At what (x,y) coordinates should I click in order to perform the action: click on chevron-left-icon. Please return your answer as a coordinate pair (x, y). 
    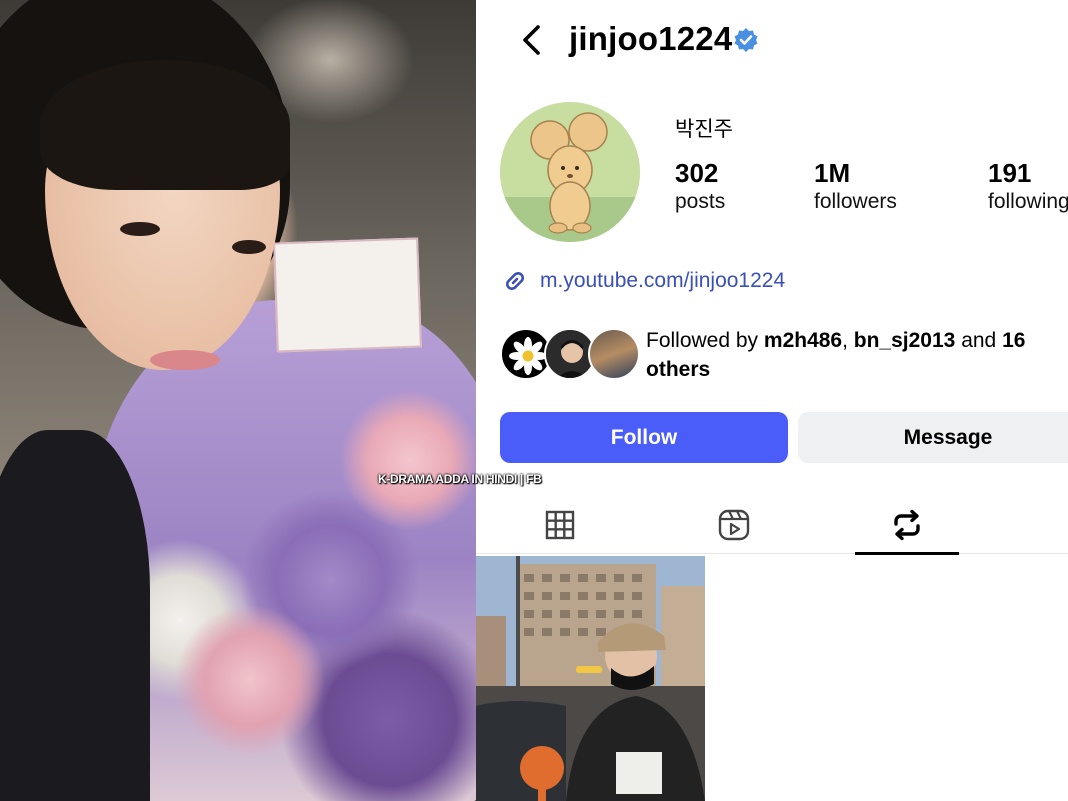
    Looking at the image, I should click on (531, 40).